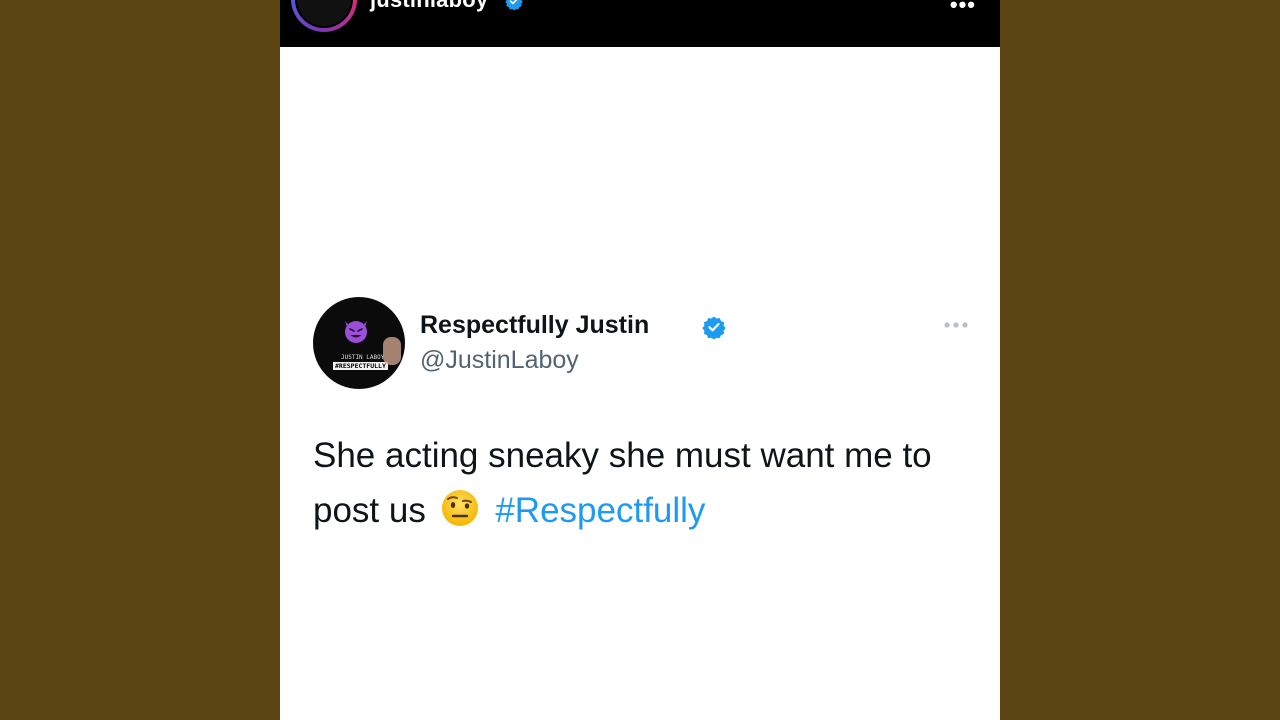  I want to click on avatar-inner, so click(324, 14).